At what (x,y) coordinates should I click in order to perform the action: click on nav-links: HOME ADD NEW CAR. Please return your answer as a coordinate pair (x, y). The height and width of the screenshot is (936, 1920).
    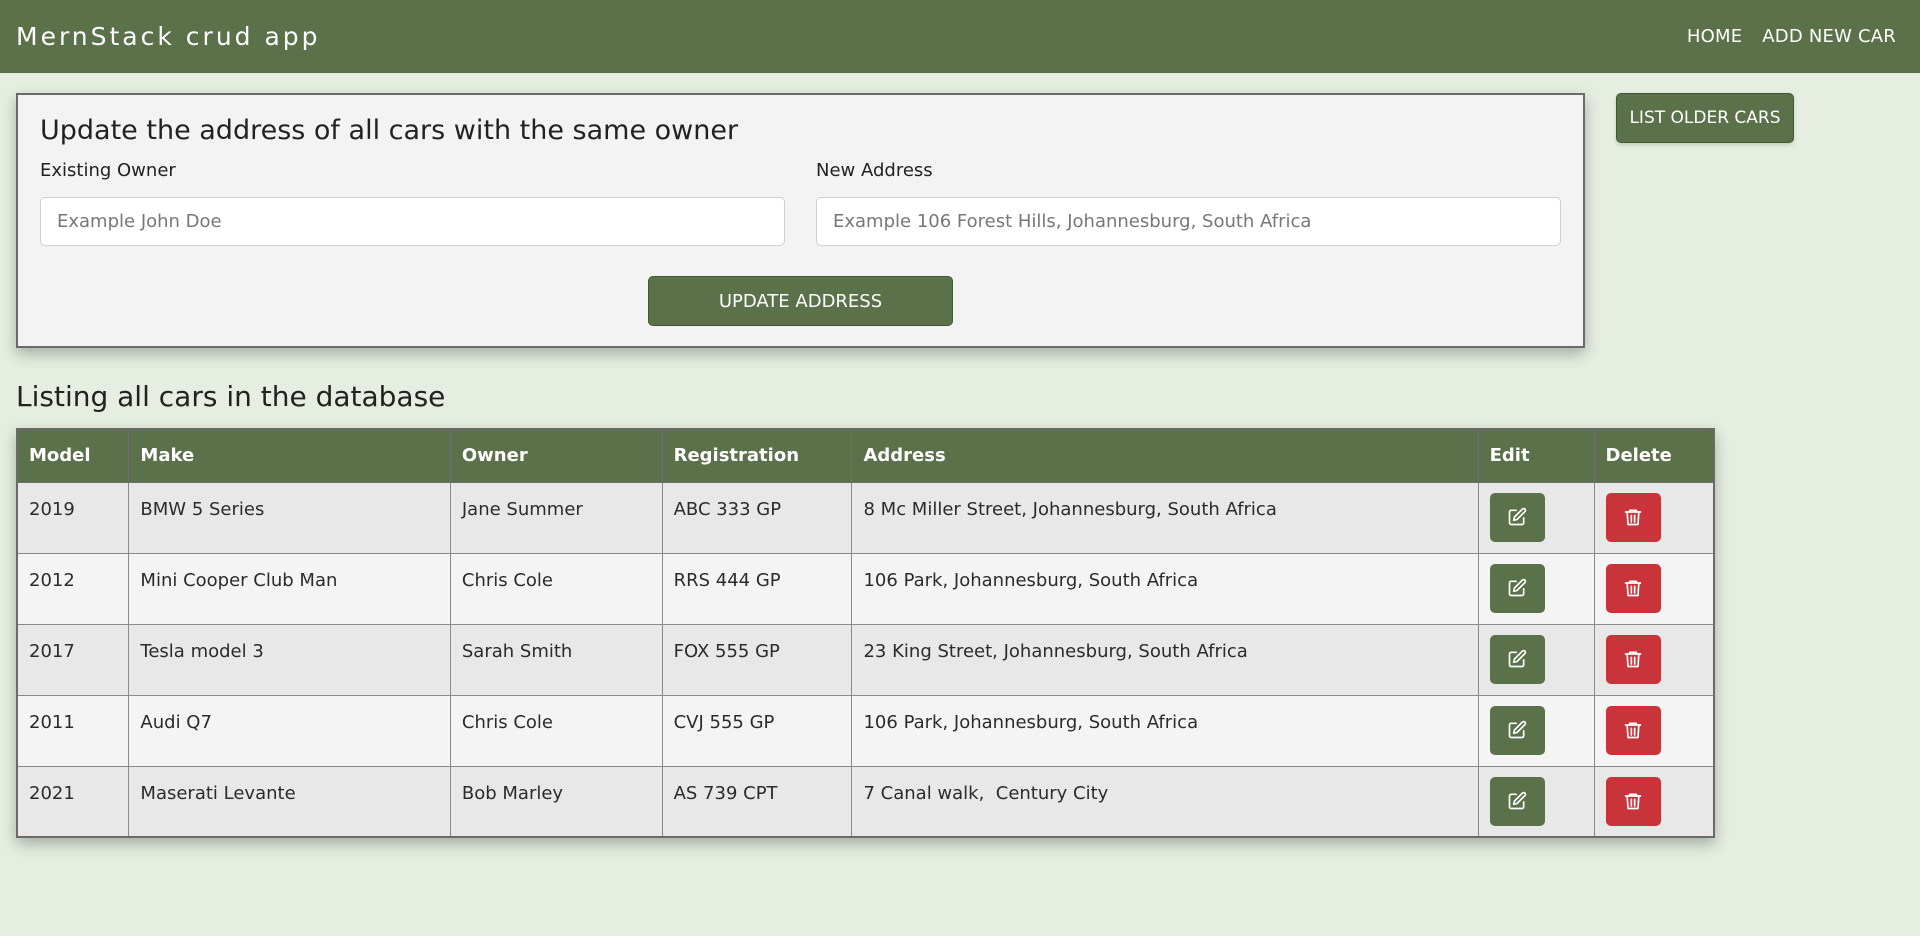
    Looking at the image, I should click on (1791, 36).